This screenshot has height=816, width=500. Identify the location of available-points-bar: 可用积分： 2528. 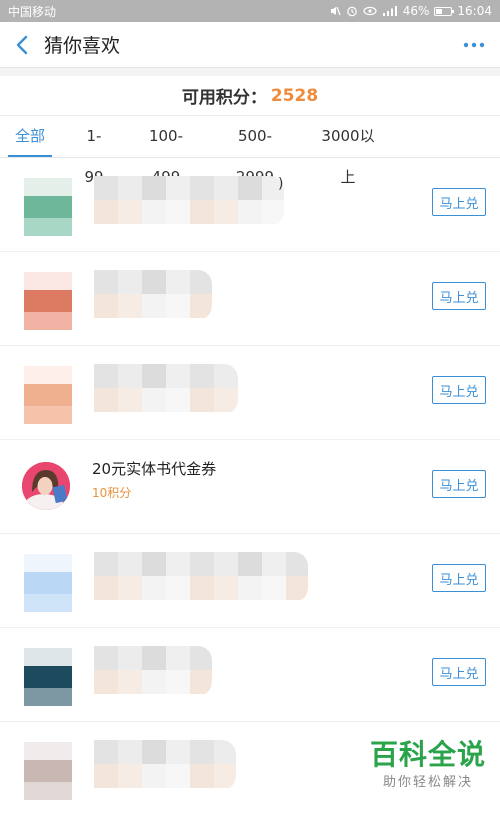
(250, 96).